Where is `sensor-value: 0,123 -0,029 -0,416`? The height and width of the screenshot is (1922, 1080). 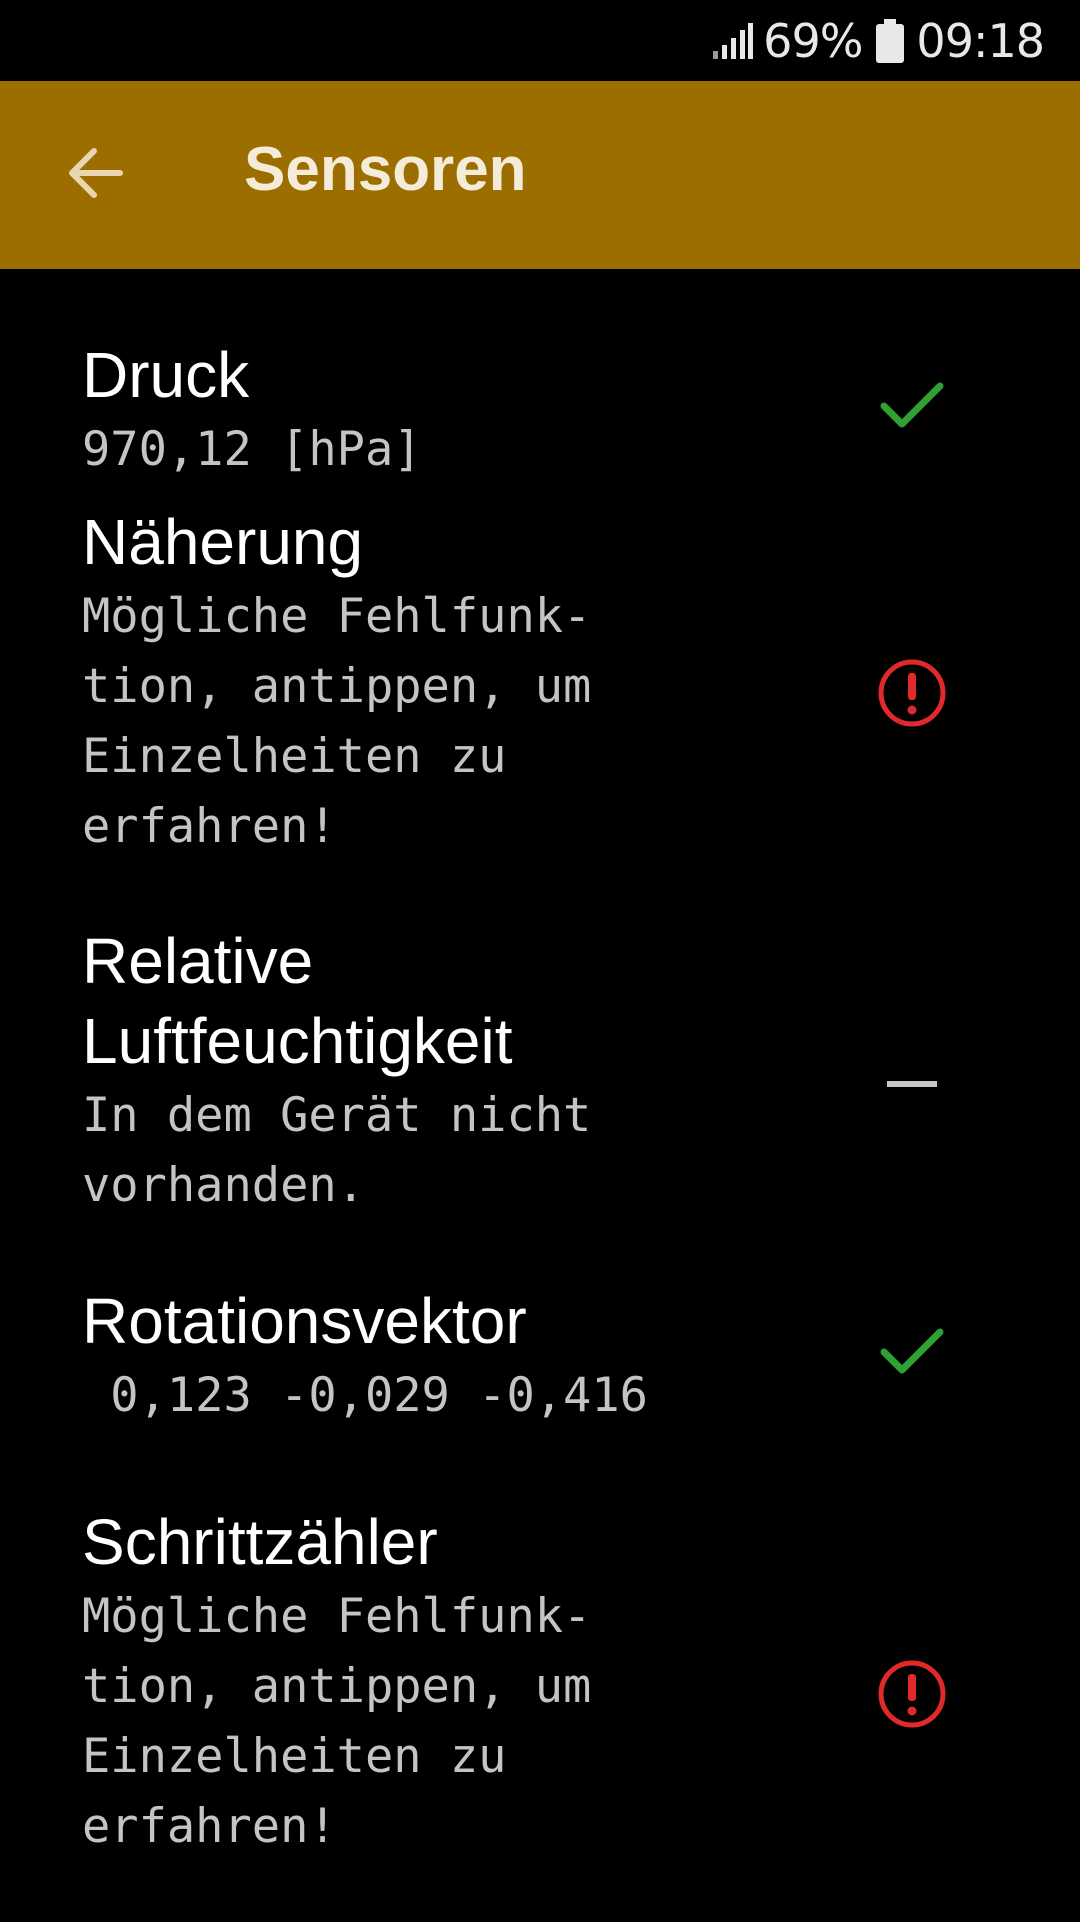
sensor-value: 0,123 -0,029 -0,416 is located at coordinates (365, 1395).